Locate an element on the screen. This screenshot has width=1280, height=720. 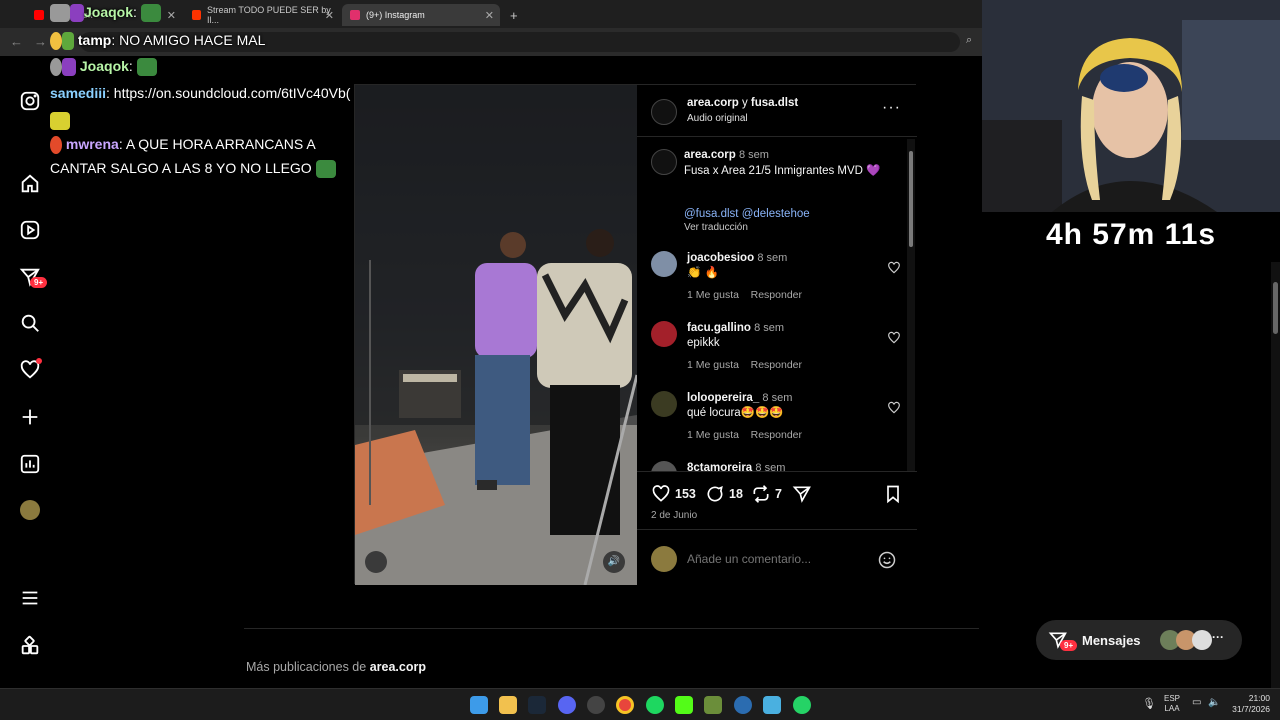
direct-send-icon: 9+ is located at coordinates (33, 277).